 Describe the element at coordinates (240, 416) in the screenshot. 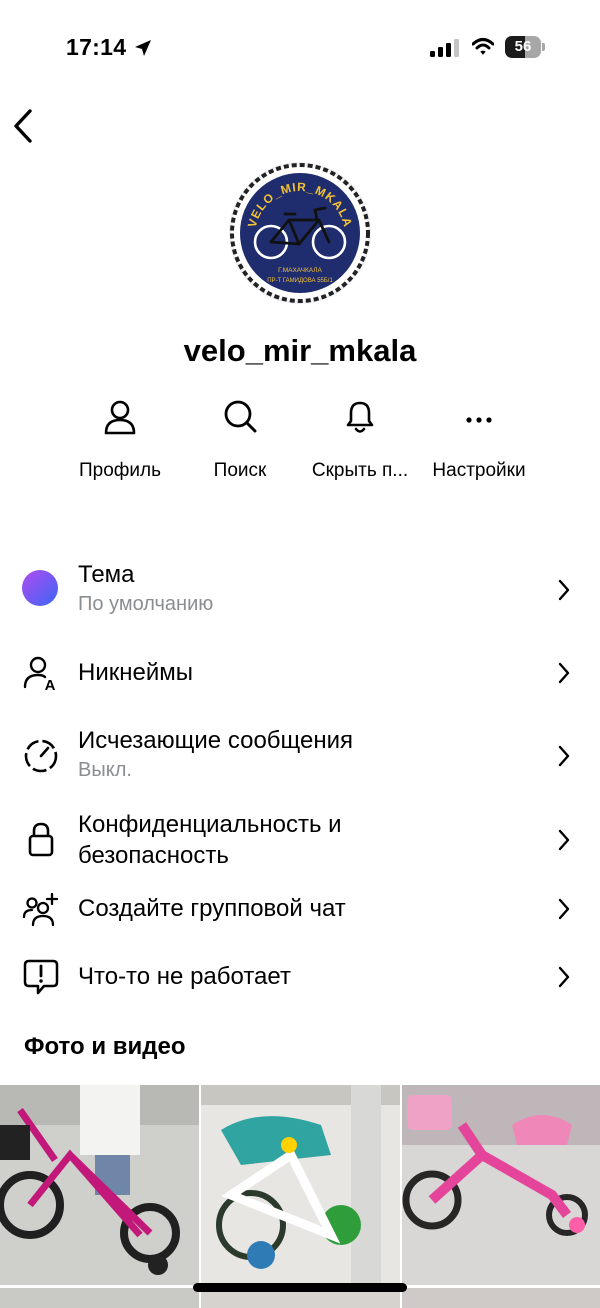

I see `search-icon` at that location.